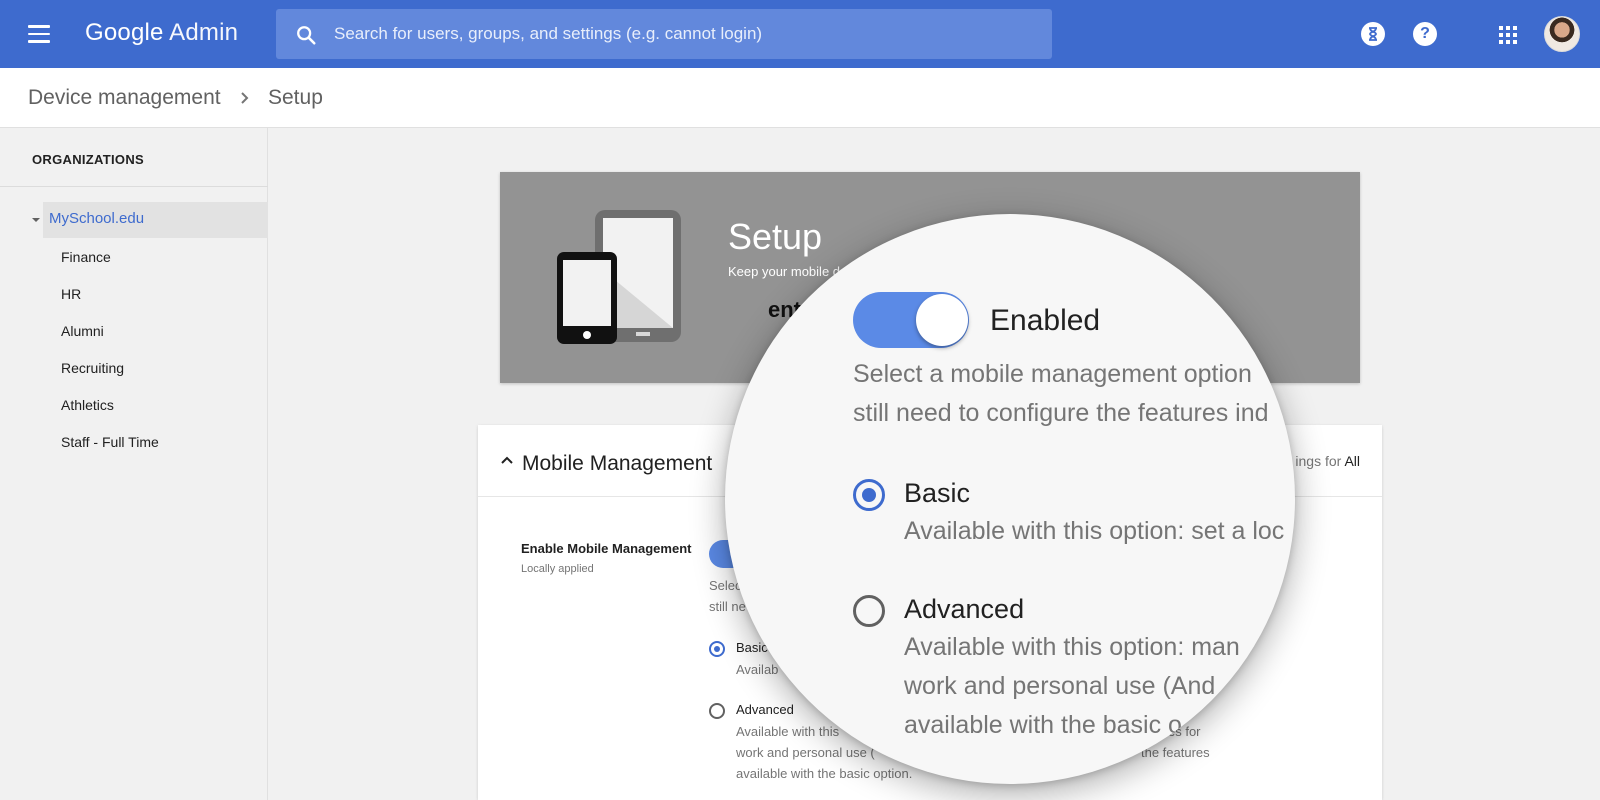 Image resolution: width=1600 pixels, height=800 pixels. Describe the element at coordinates (245, 98) in the screenshot. I see `chevron-right-icon` at that location.